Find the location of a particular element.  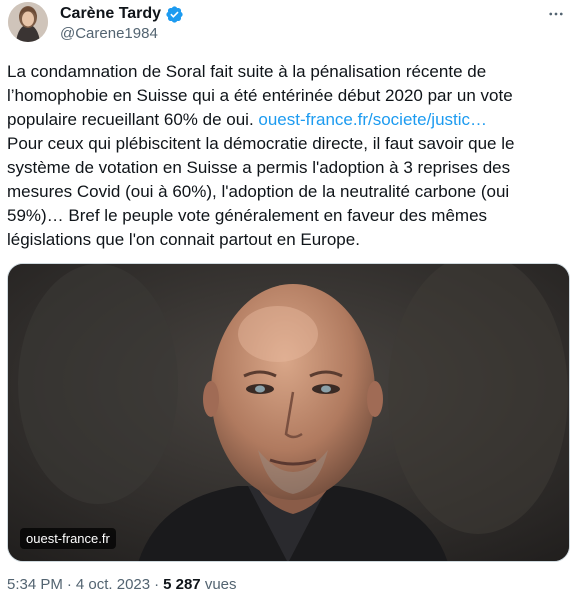

verified-badge-icon is located at coordinates (174, 14).